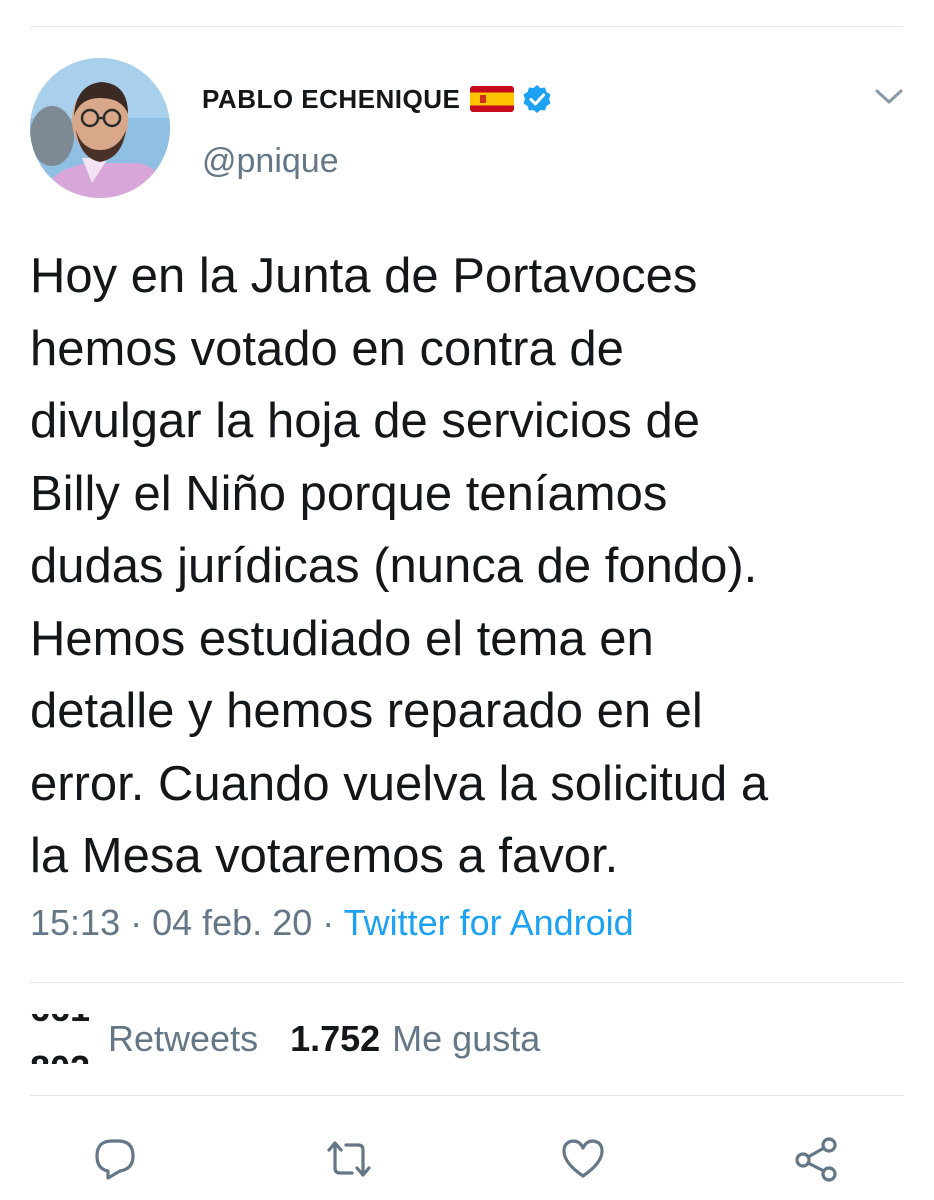  What do you see at coordinates (583, 1159) in the screenshot?
I see `heart-icon` at bounding box center [583, 1159].